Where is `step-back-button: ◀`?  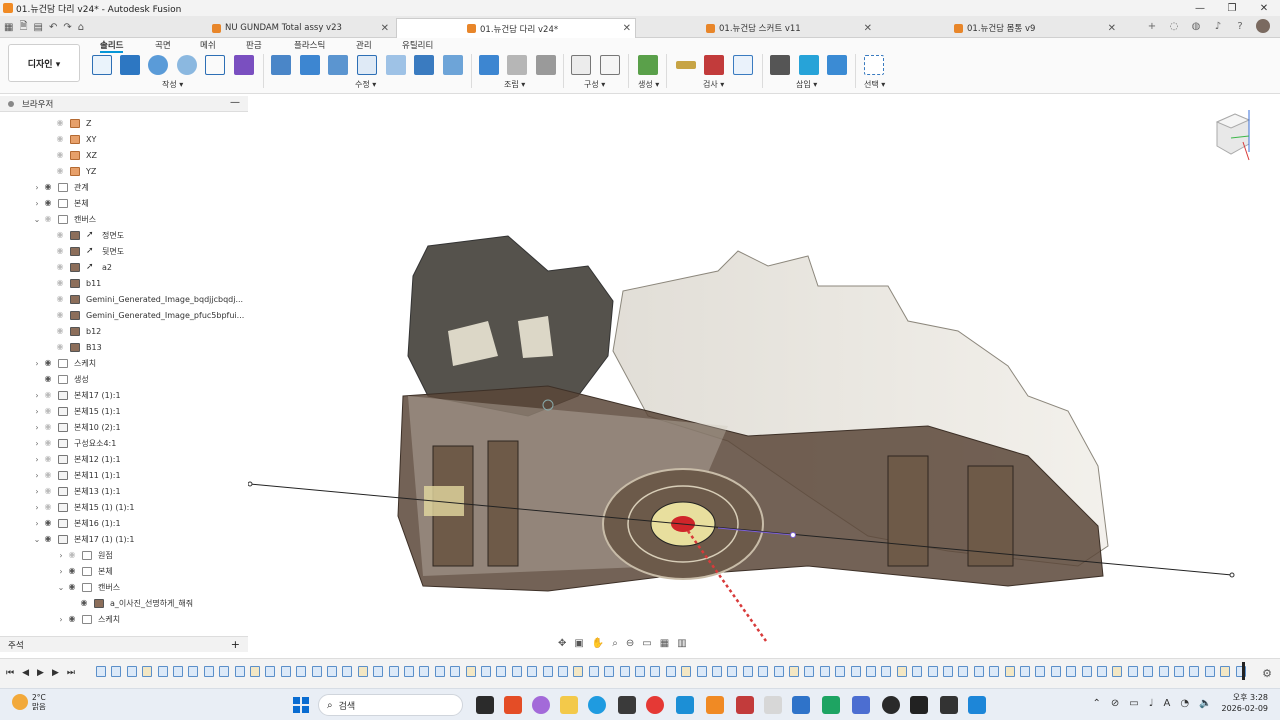 step-back-button: ◀ is located at coordinates (25, 673).